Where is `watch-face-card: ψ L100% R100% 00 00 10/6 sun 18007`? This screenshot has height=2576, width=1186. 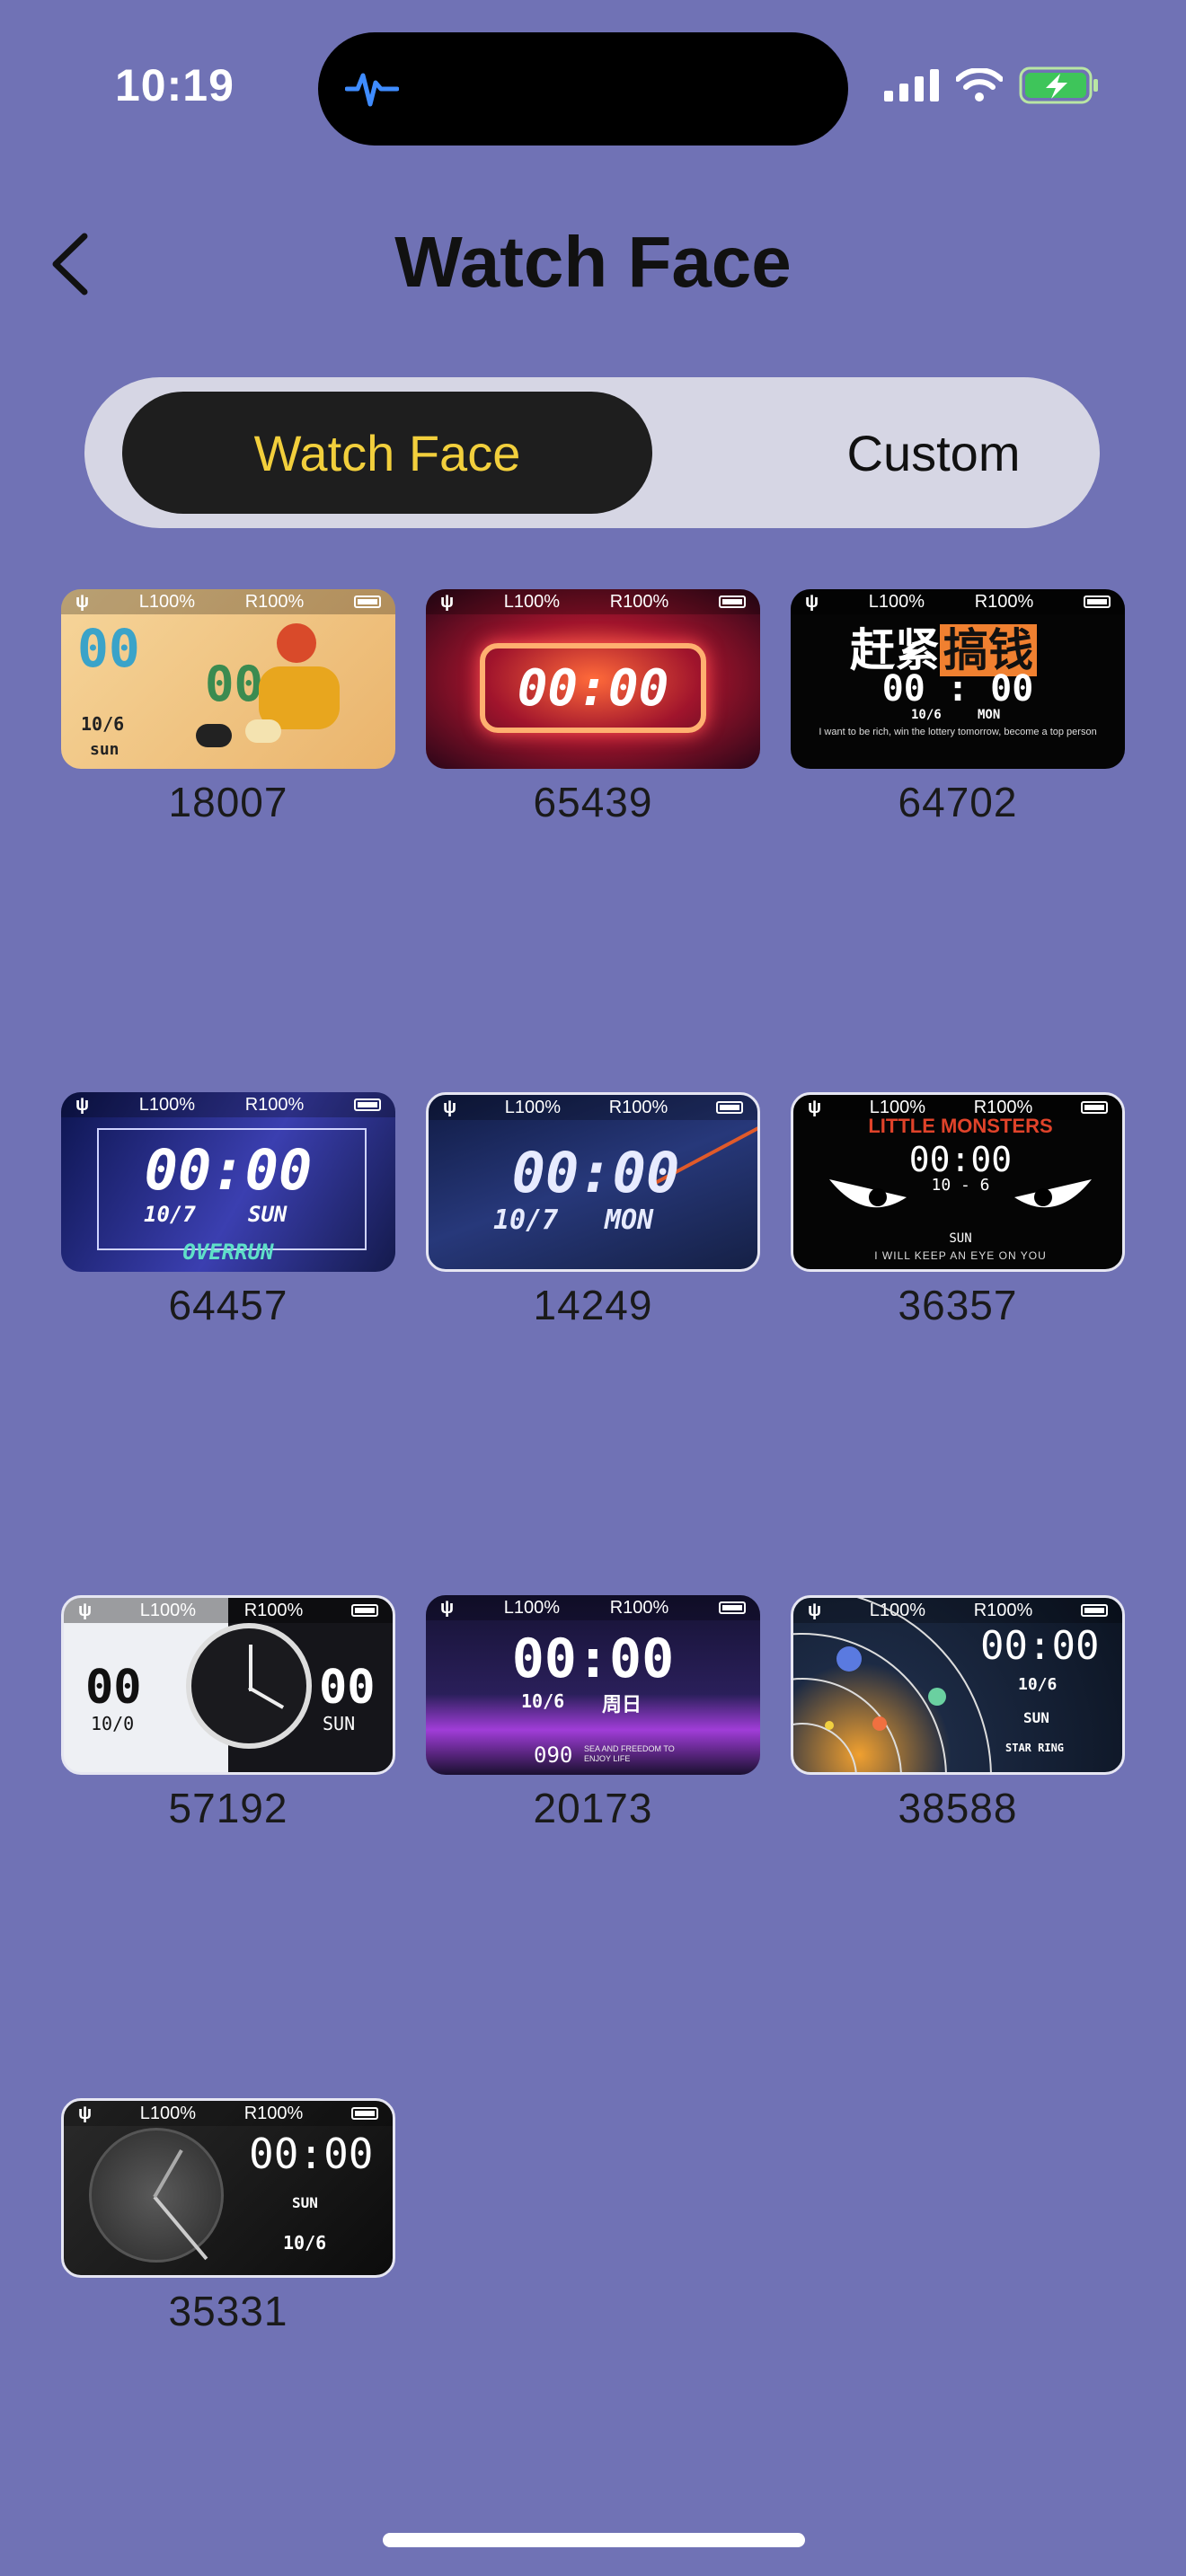 watch-face-card: ψ L100% R100% 00 00 10/6 sun 18007 is located at coordinates (228, 707).